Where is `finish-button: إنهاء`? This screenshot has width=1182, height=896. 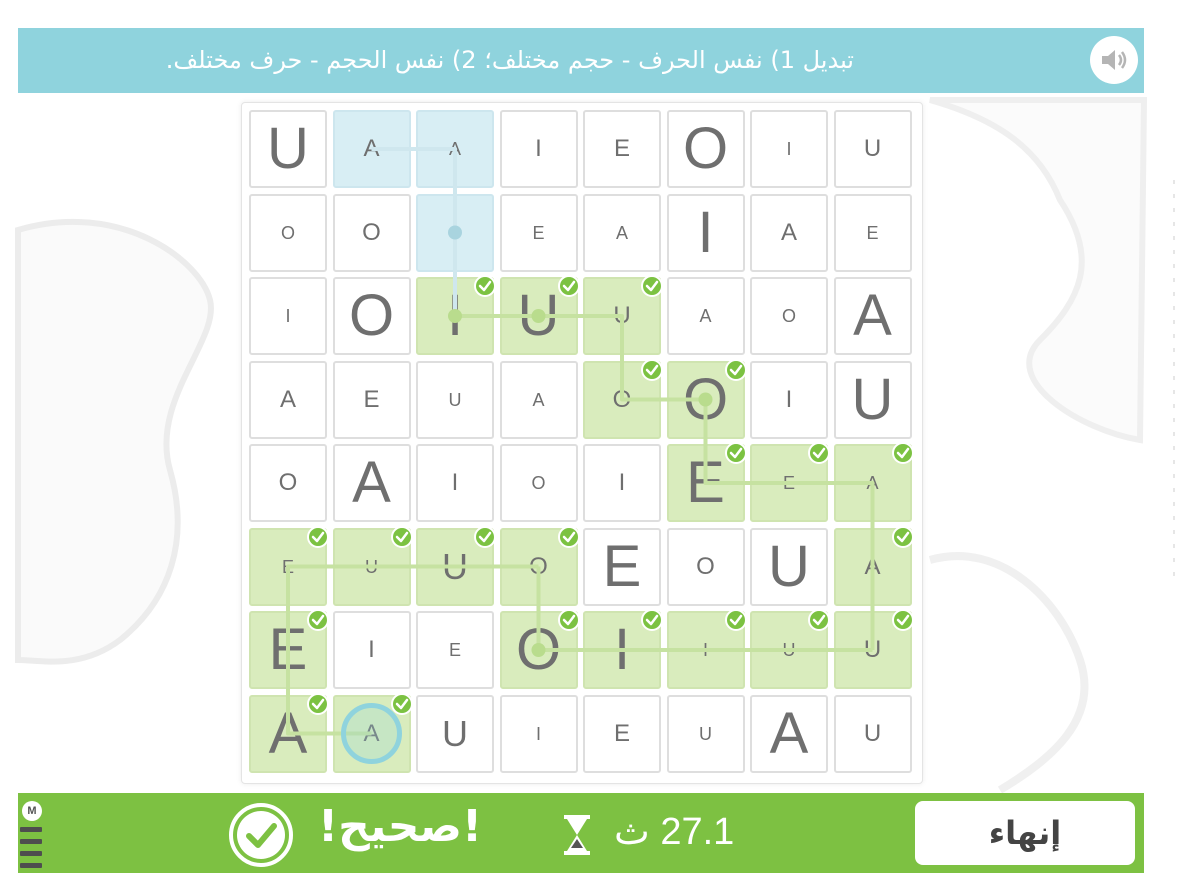 finish-button: إنهاء is located at coordinates (1025, 833).